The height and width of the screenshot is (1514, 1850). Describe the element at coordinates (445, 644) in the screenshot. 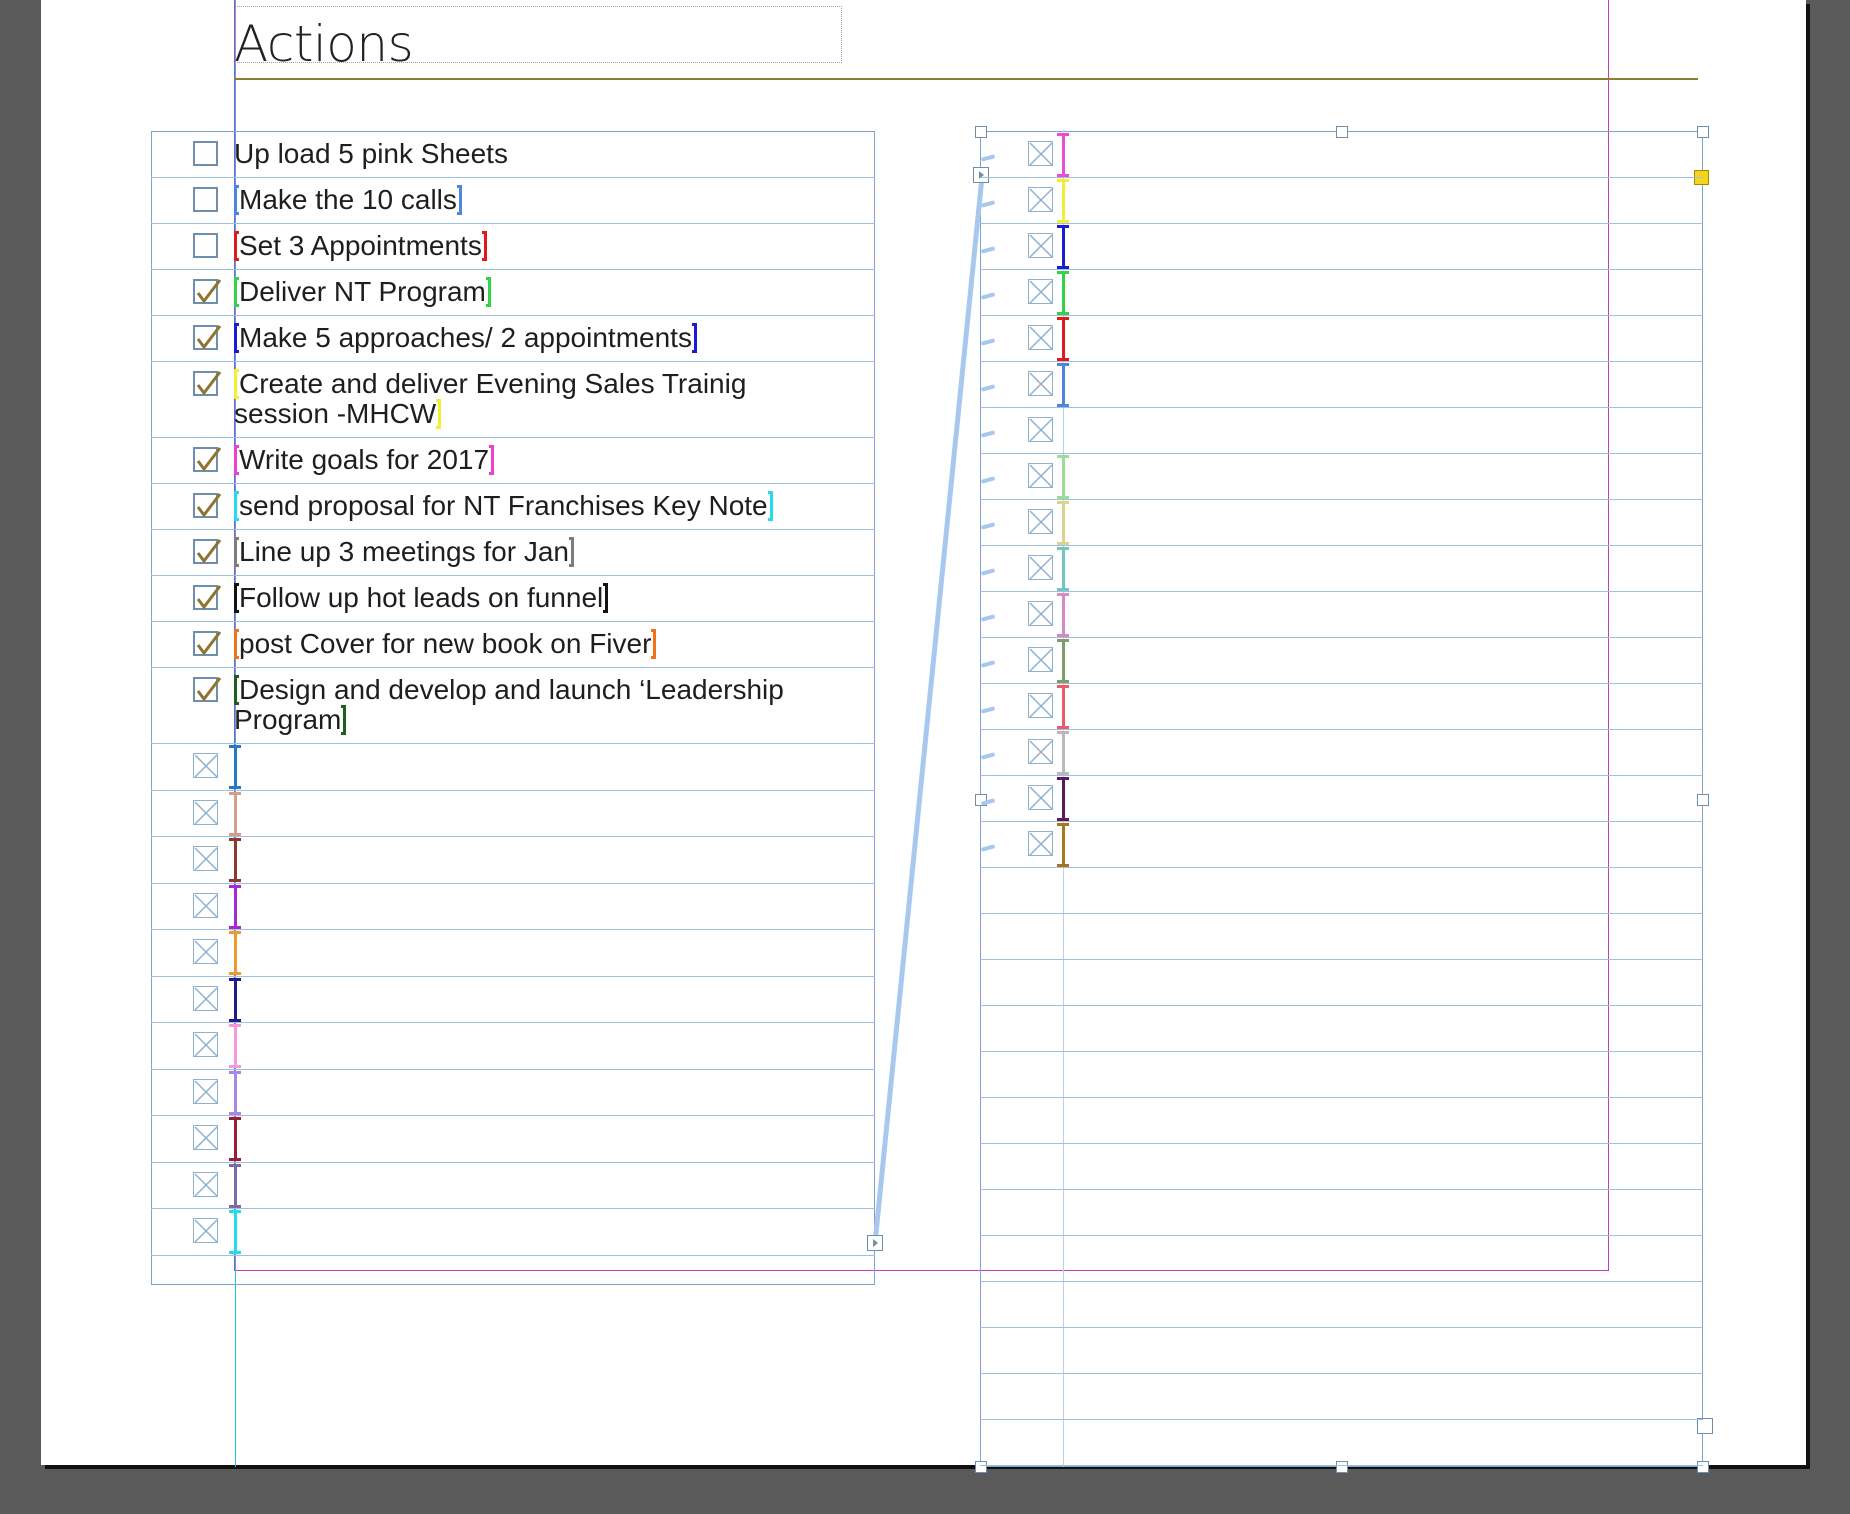

I see `task-item: post Cover for new book on Fiver` at that location.